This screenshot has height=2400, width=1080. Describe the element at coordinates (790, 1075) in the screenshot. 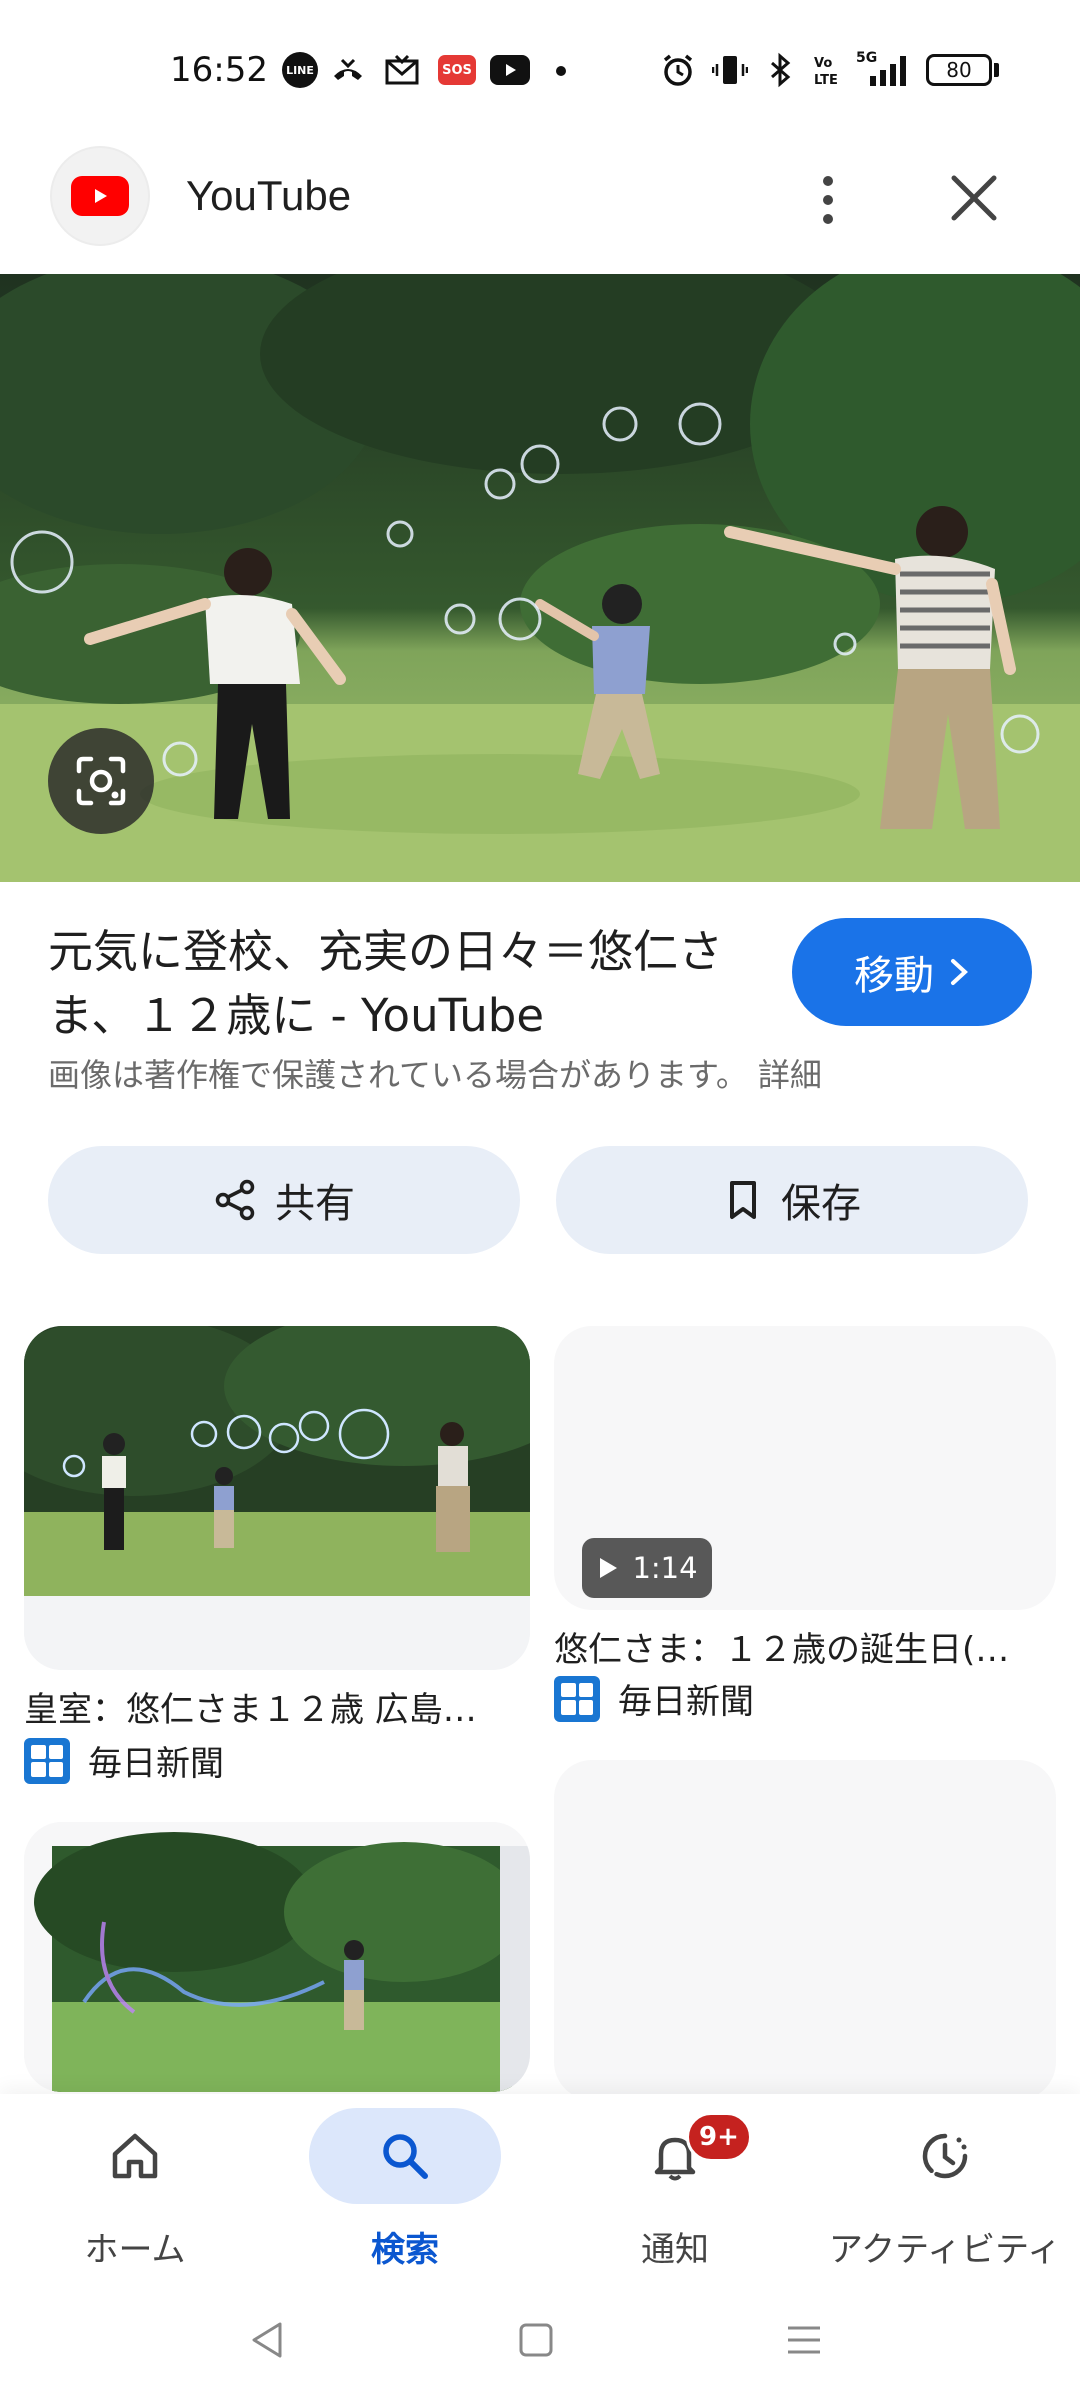

I see `details-link: 詳細` at that location.